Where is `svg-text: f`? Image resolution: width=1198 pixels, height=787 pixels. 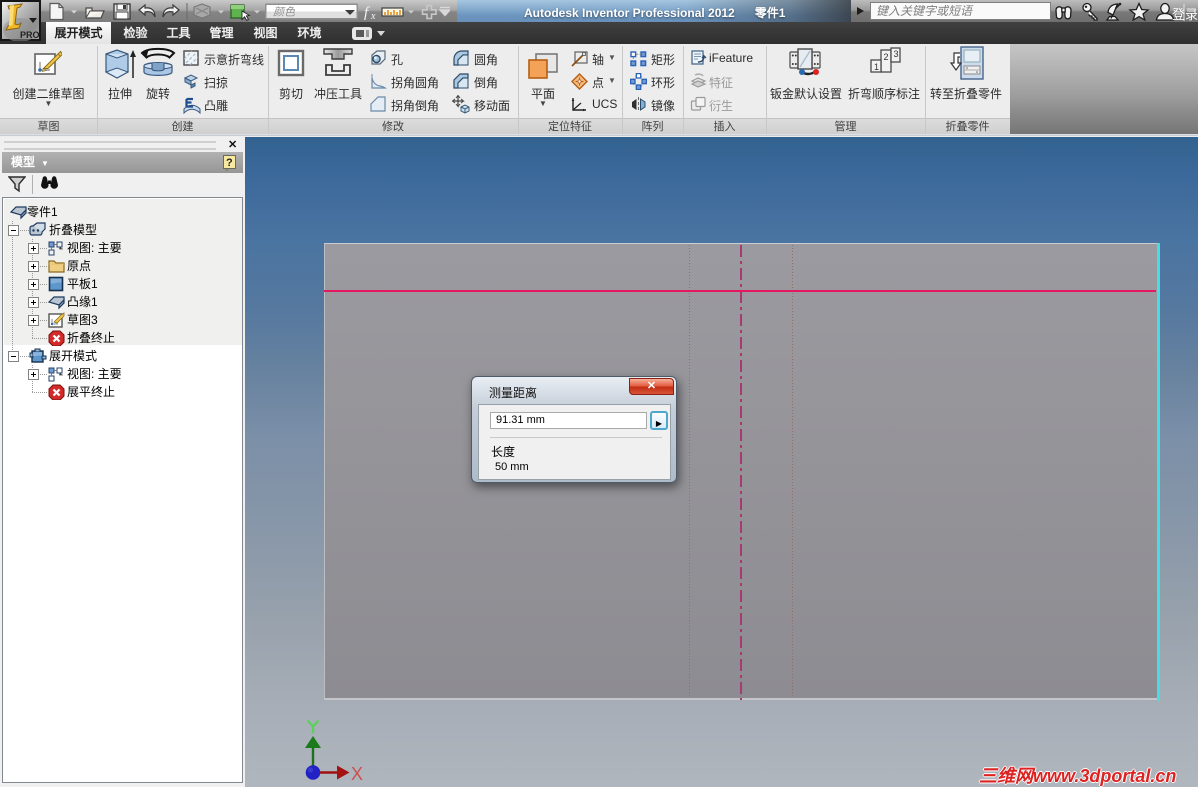
svg-text: f is located at coordinates (367, 13).